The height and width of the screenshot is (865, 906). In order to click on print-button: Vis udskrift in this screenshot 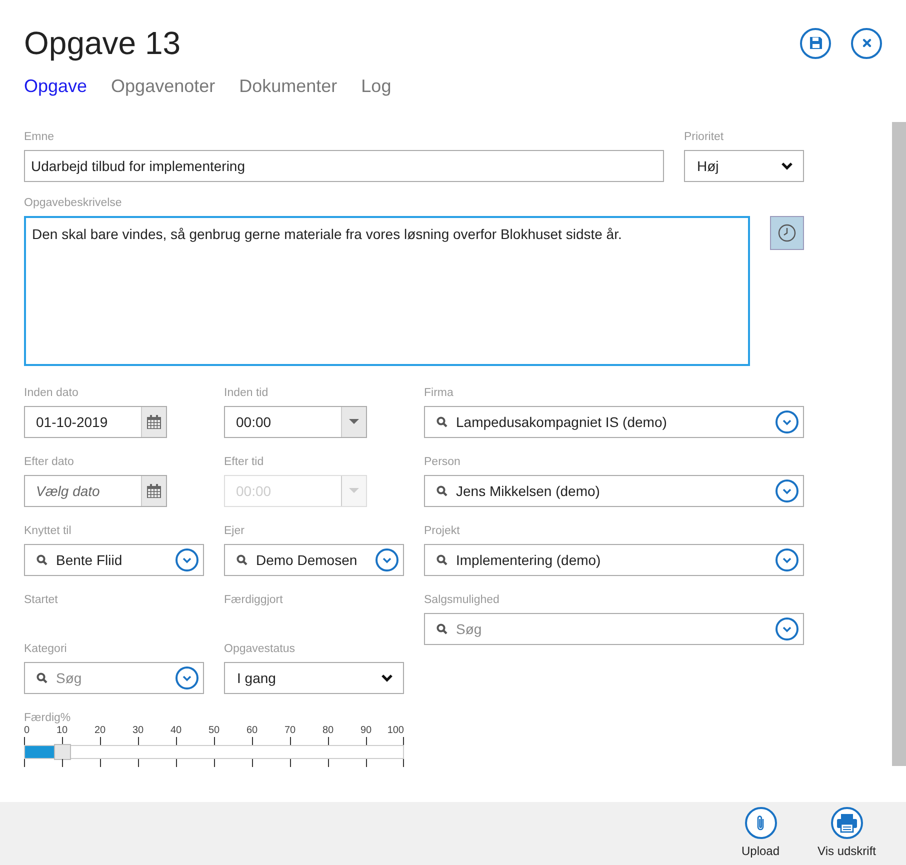, I will do `click(847, 830)`.